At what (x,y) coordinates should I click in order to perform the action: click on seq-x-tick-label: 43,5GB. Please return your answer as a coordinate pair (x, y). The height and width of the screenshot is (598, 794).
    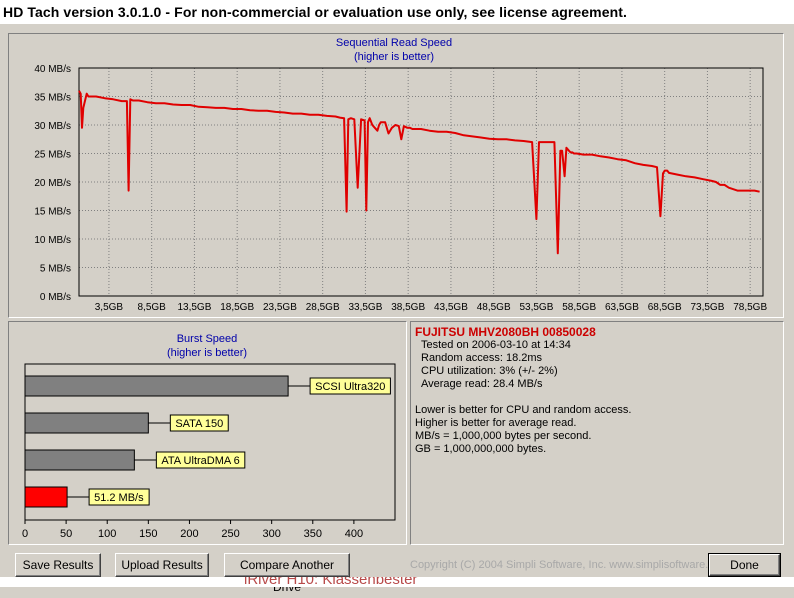
    Looking at the image, I should click on (451, 307).